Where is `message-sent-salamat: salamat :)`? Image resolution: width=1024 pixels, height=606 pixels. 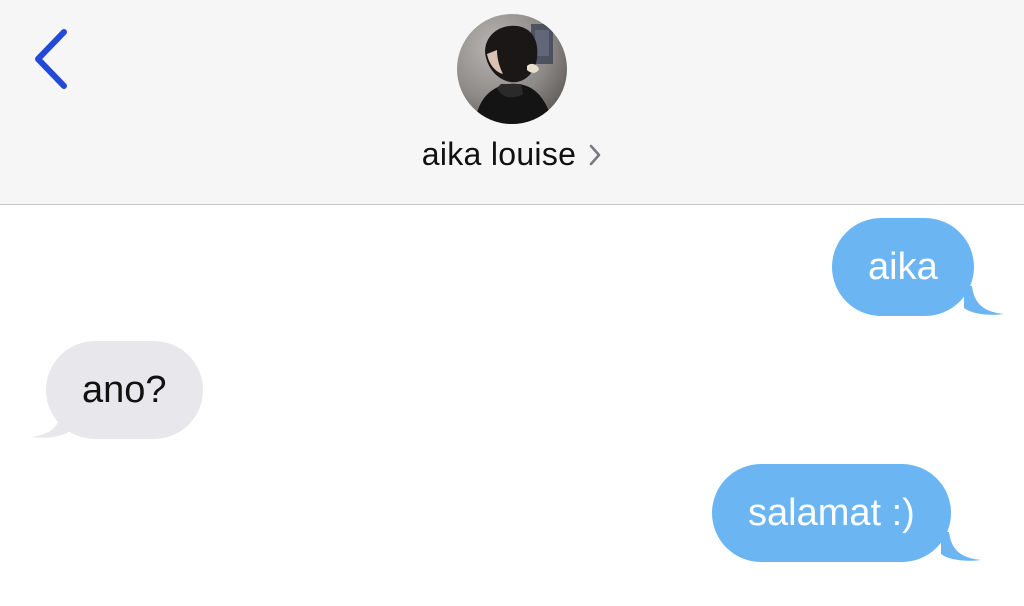 message-sent-salamat: salamat :) is located at coordinates (846, 513).